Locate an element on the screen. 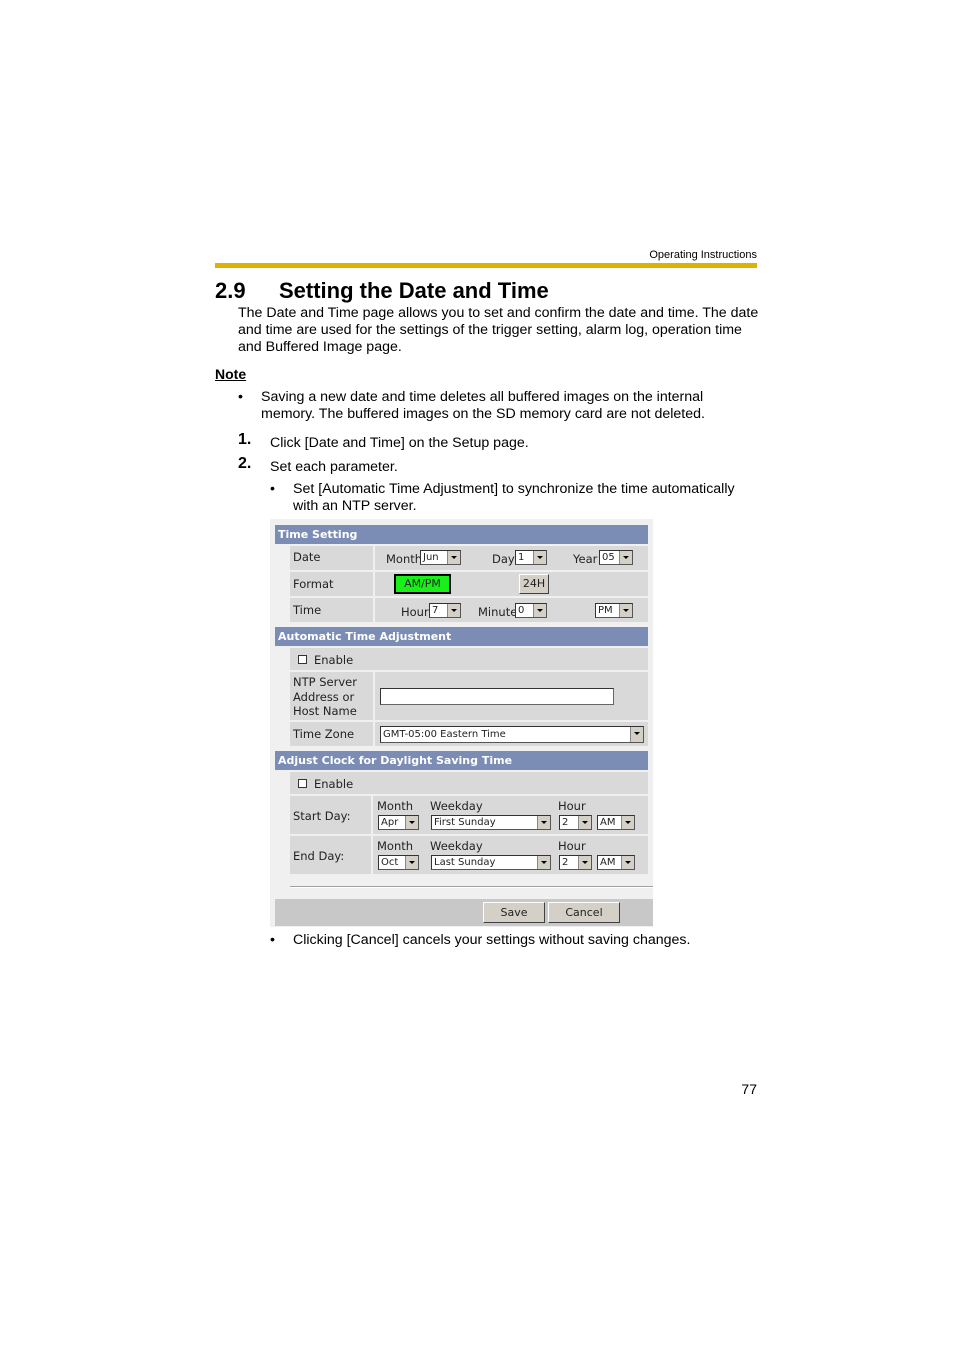  month-label: Month is located at coordinates (404, 559).